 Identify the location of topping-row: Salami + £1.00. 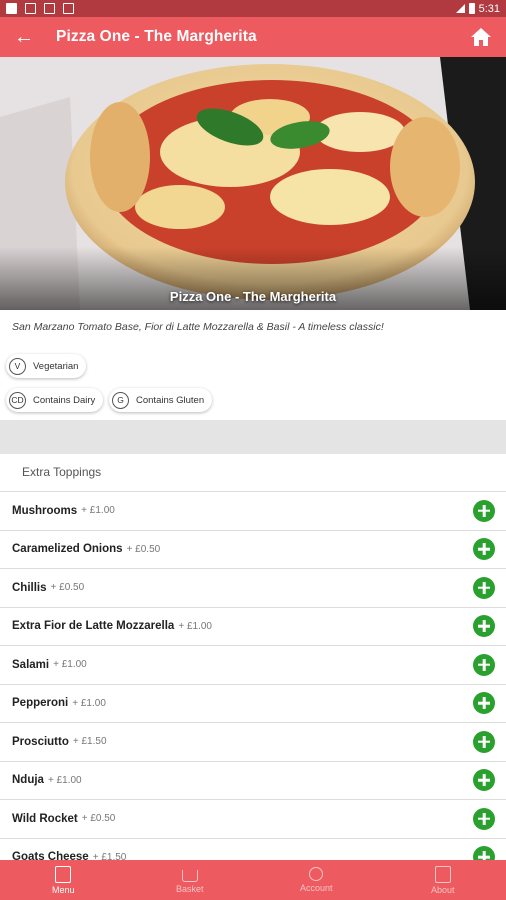
(253, 664).